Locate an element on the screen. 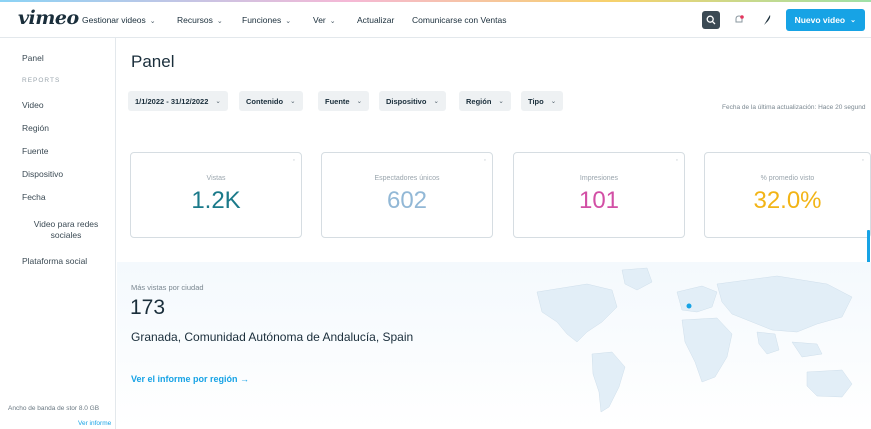 The height and width of the screenshot is (429, 871). stat-card-unique-viewers: ◦ Espectadores únicos 602 is located at coordinates (407, 195).